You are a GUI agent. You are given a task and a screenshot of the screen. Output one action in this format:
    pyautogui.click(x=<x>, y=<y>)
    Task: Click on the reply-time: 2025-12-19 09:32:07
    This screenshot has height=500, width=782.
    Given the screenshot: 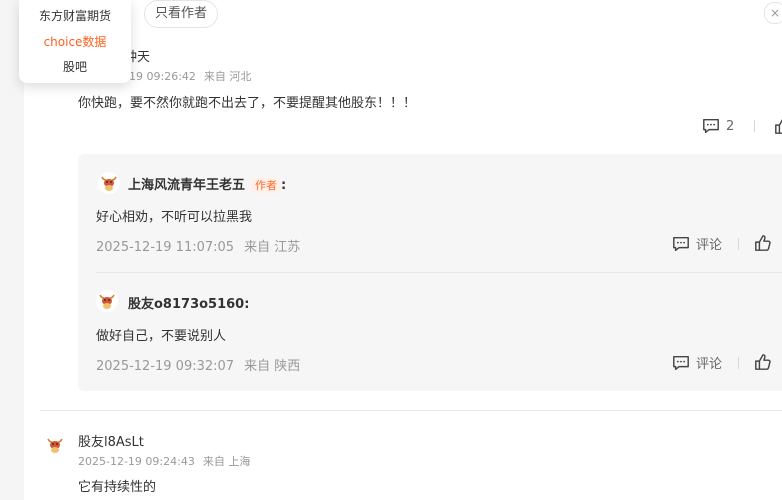 What is the action you would take?
    pyautogui.click(x=165, y=366)
    